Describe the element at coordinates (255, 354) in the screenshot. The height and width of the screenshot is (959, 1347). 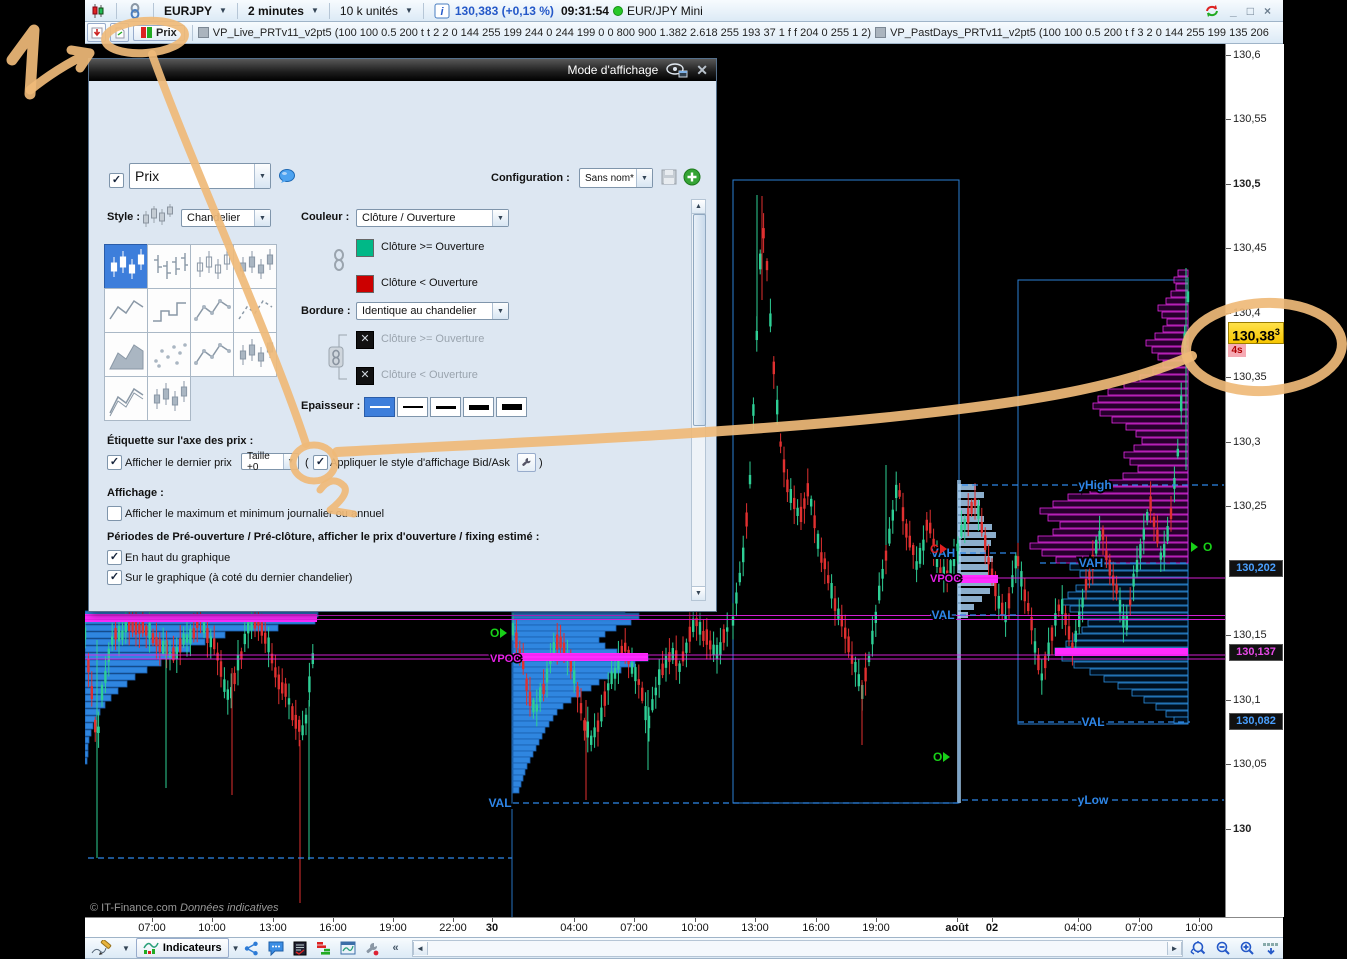
I see `style-option-candle-line` at that location.